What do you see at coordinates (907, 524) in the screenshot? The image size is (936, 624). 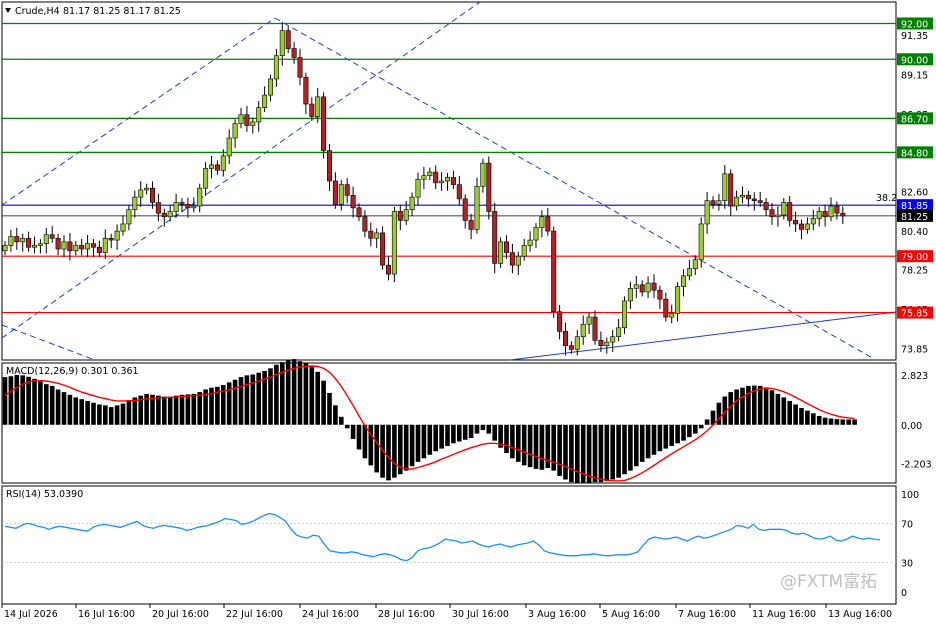 I see `rsi-tick-70: 70` at bounding box center [907, 524].